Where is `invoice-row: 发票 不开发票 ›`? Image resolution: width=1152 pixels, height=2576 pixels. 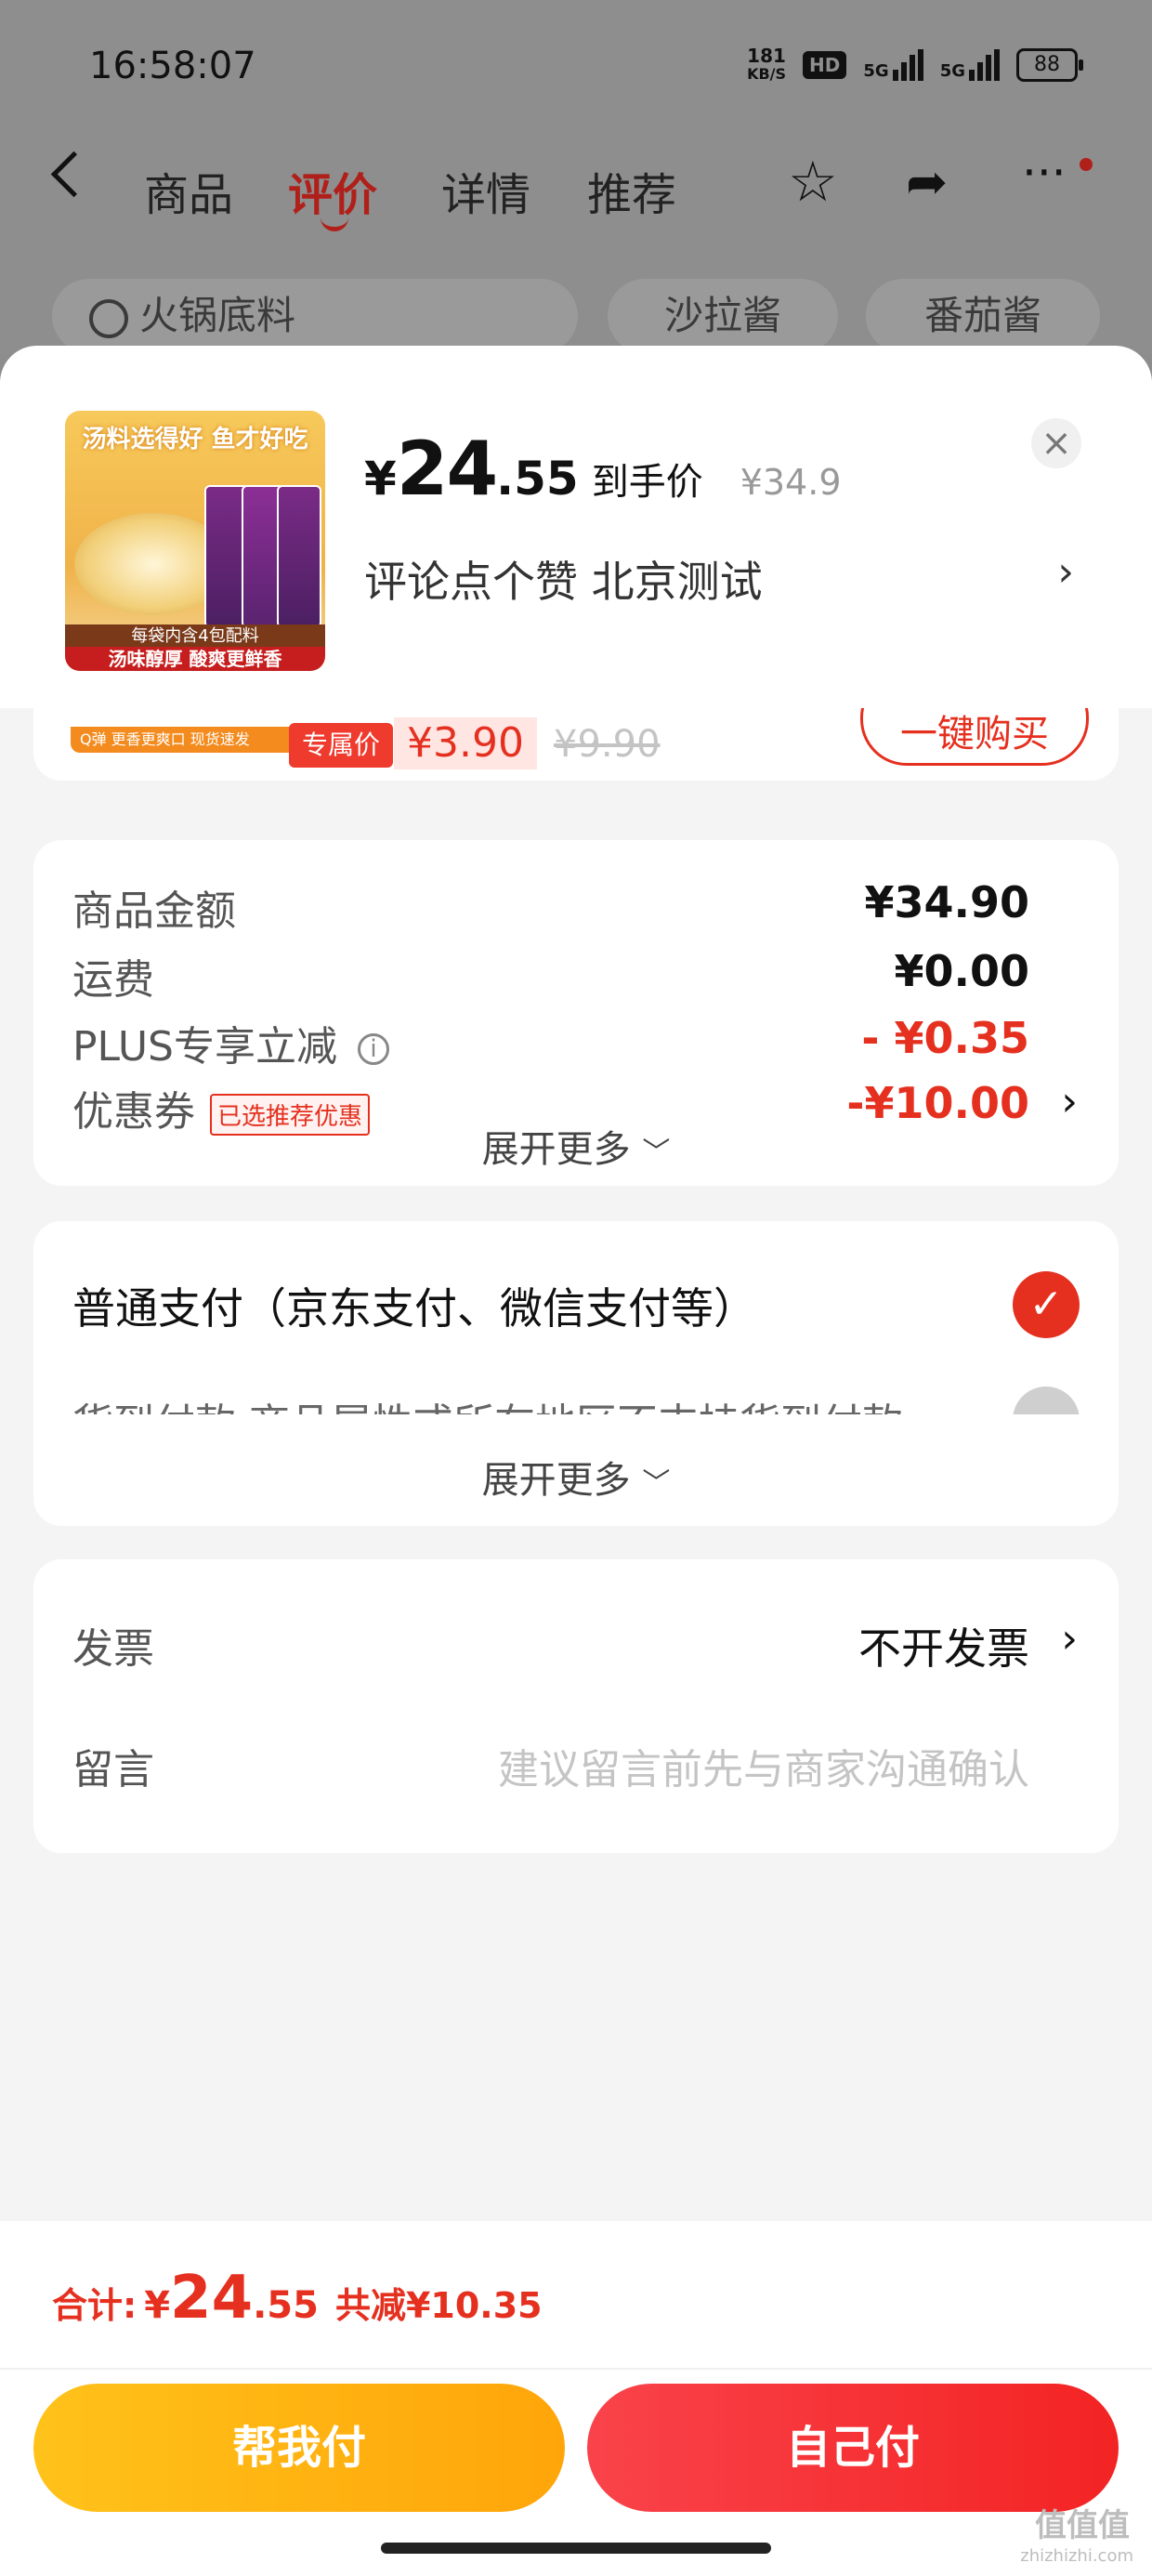 invoice-row: 发票 不开发票 › is located at coordinates (575, 1644).